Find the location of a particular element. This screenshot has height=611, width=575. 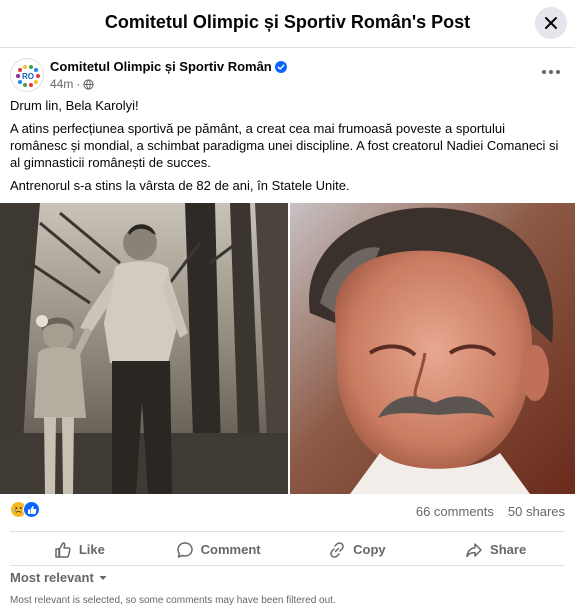

more-horizontal-icon is located at coordinates (544, 72).